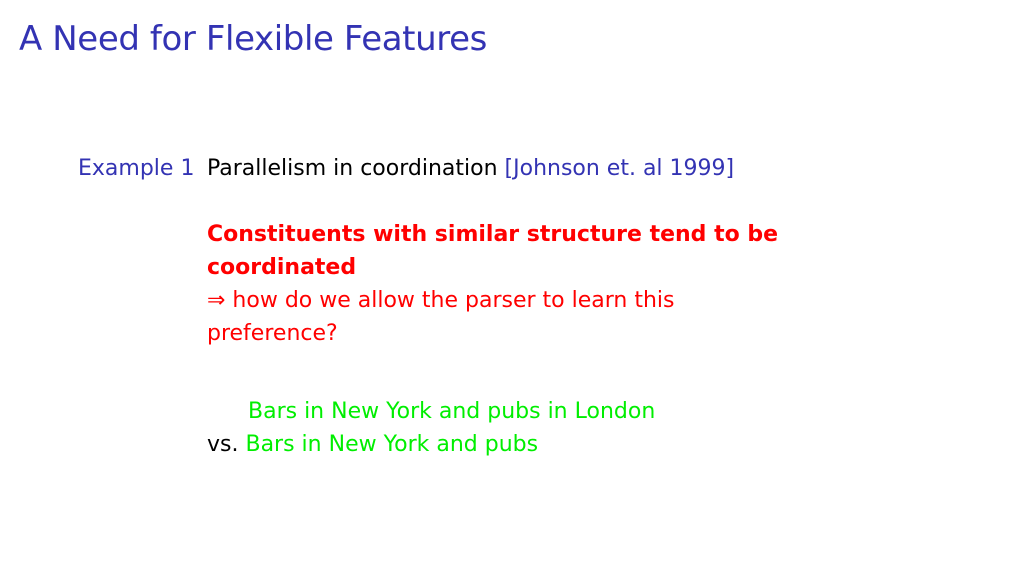 The height and width of the screenshot is (577, 1031). I want to click on example-phrase-2: vs. Bars in New York and pubs, so click(372, 445).